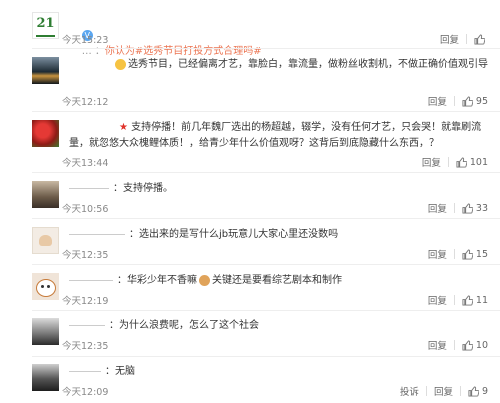 The width and height of the screenshot is (500, 403). I want to click on comment-time: 今天12:19, so click(85, 301).